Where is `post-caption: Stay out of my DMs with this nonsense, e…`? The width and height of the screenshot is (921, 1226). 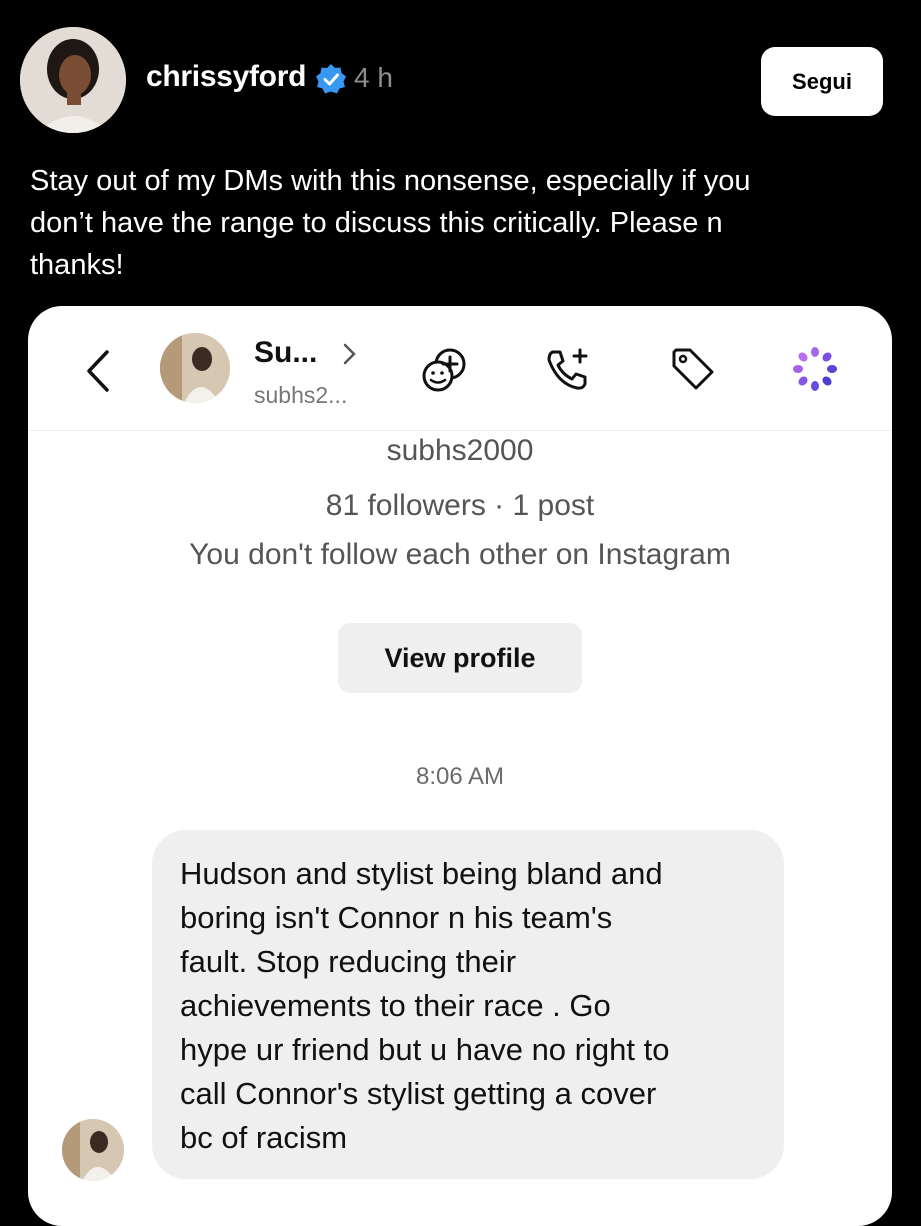
post-caption: Stay out of my DMs with this nonsense, e… is located at coordinates (460, 223).